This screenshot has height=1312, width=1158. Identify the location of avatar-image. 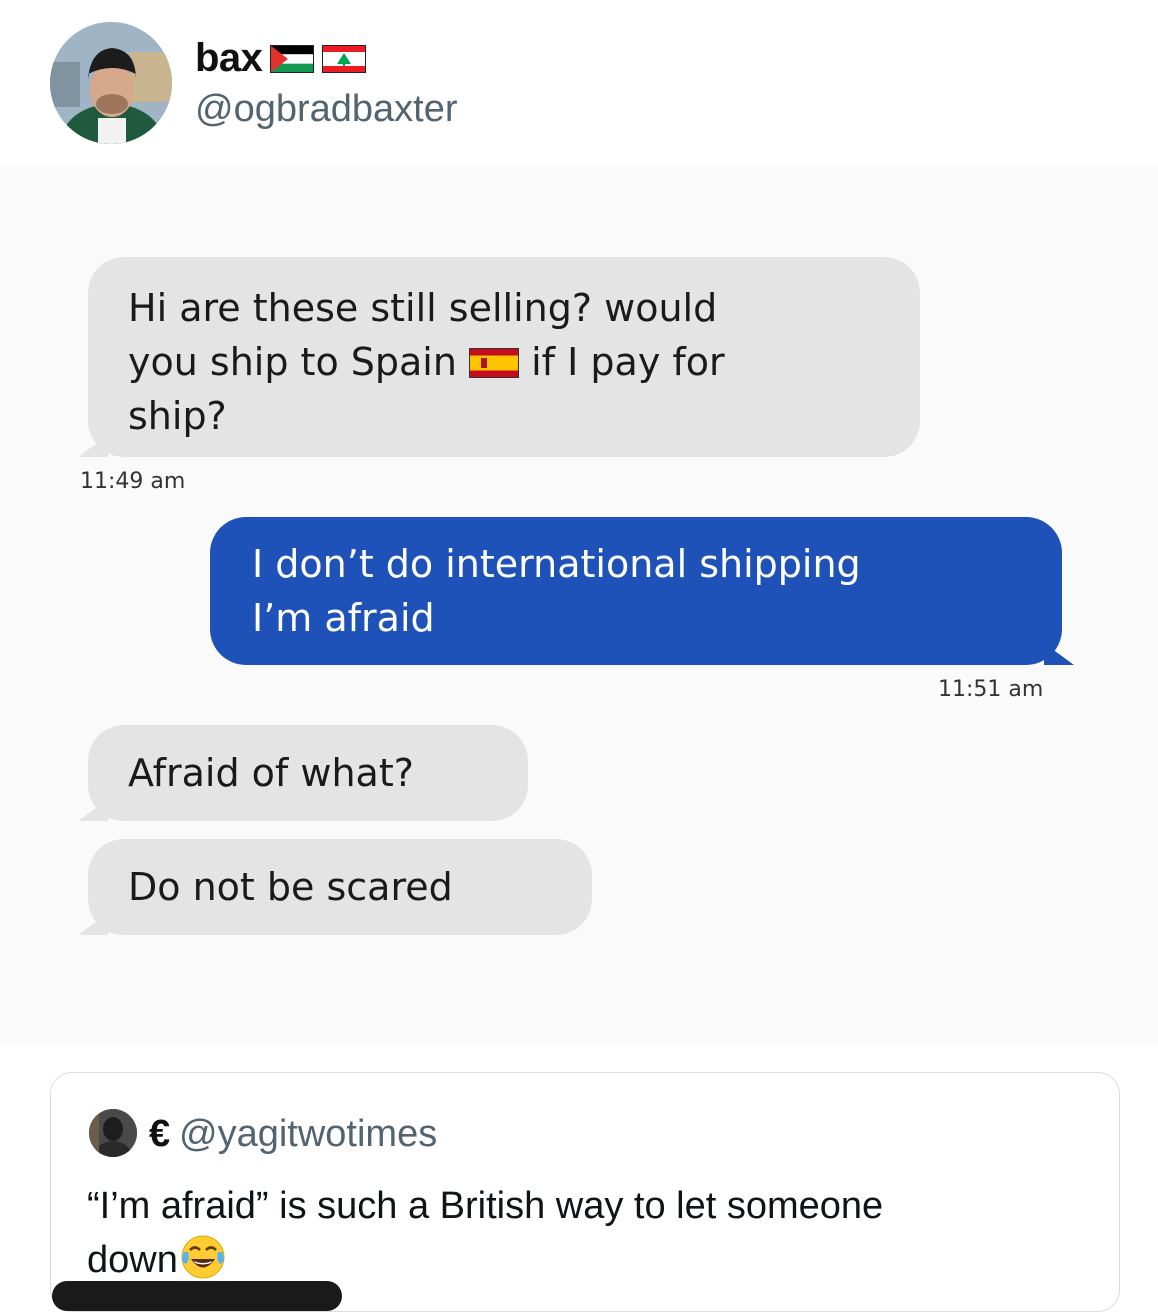
(111, 83).